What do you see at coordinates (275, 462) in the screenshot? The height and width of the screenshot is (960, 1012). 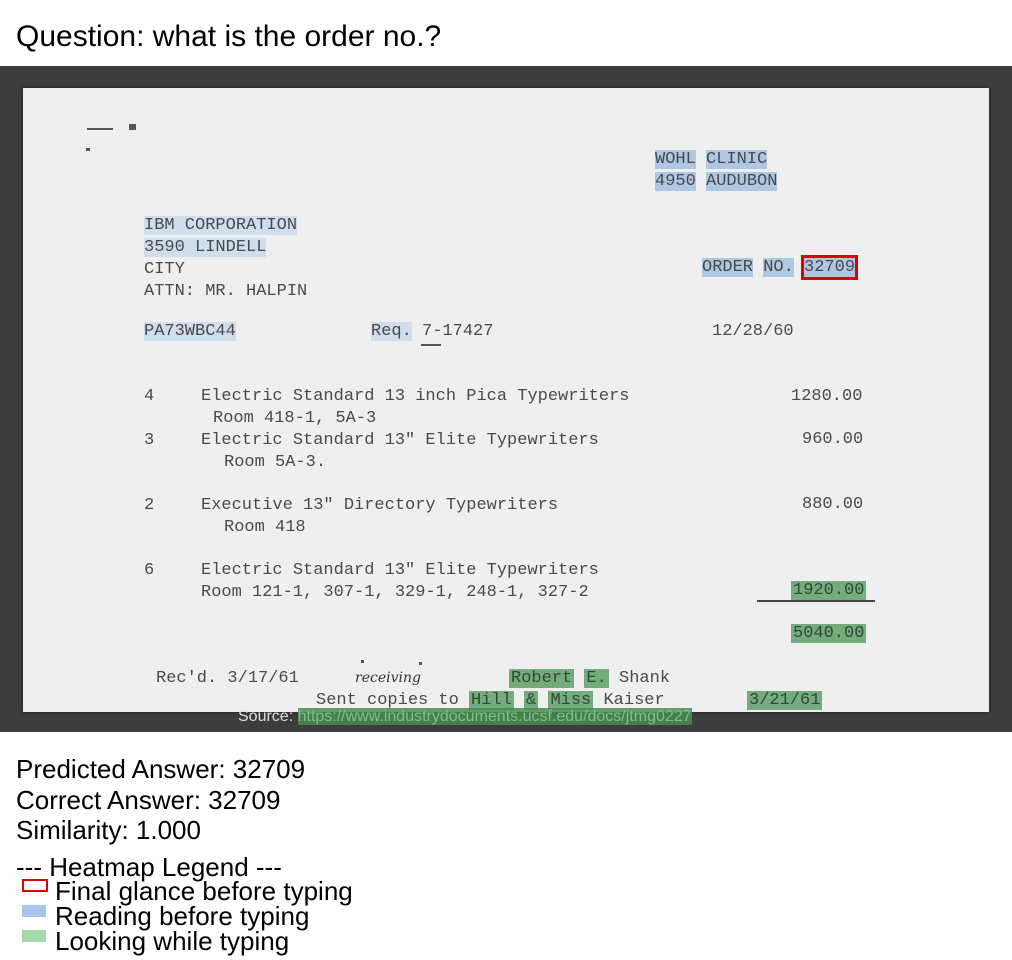 I see `item-room: Room 5A-3.` at bounding box center [275, 462].